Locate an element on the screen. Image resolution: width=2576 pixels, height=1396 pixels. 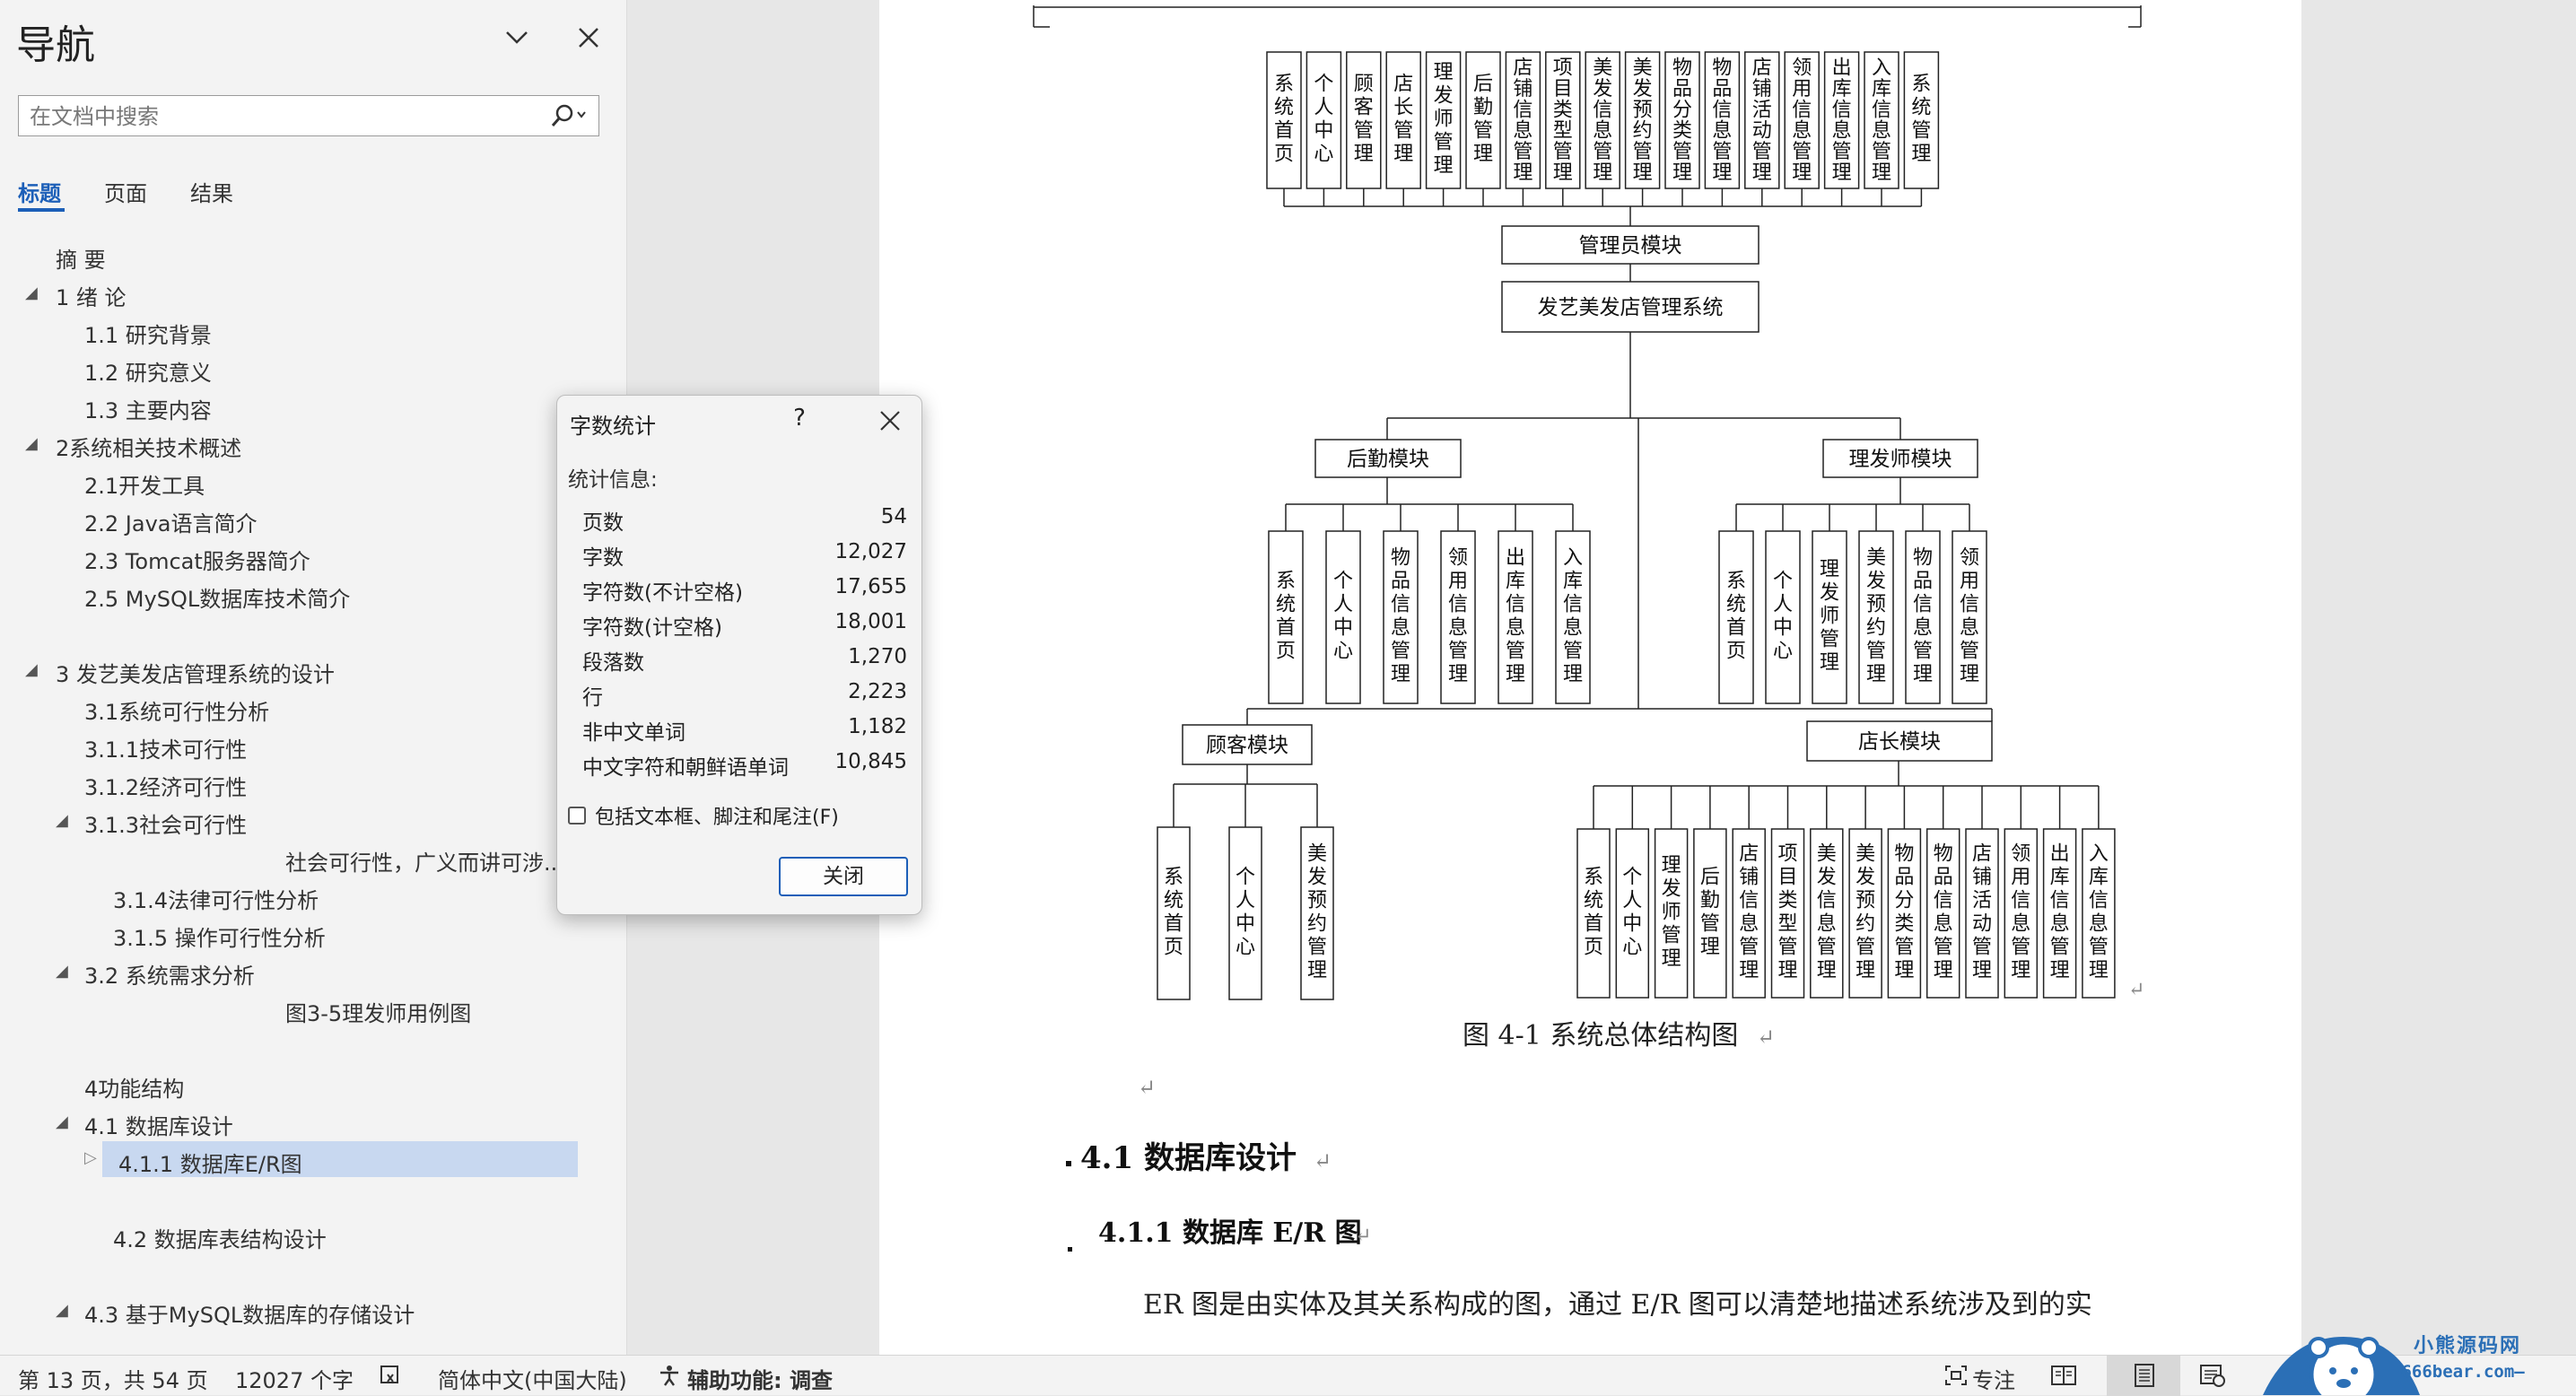
figure-caption: 图 4-1 系统总体结构图 is located at coordinates (1600, 1035).